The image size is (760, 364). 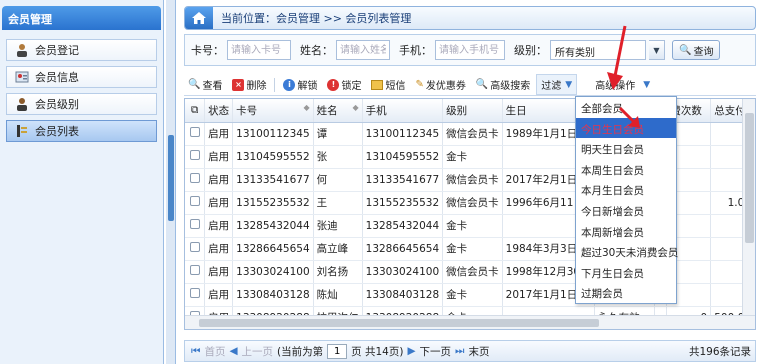 What do you see at coordinates (338, 203) in the screenshot?
I see `name-cell: 王` at bounding box center [338, 203].